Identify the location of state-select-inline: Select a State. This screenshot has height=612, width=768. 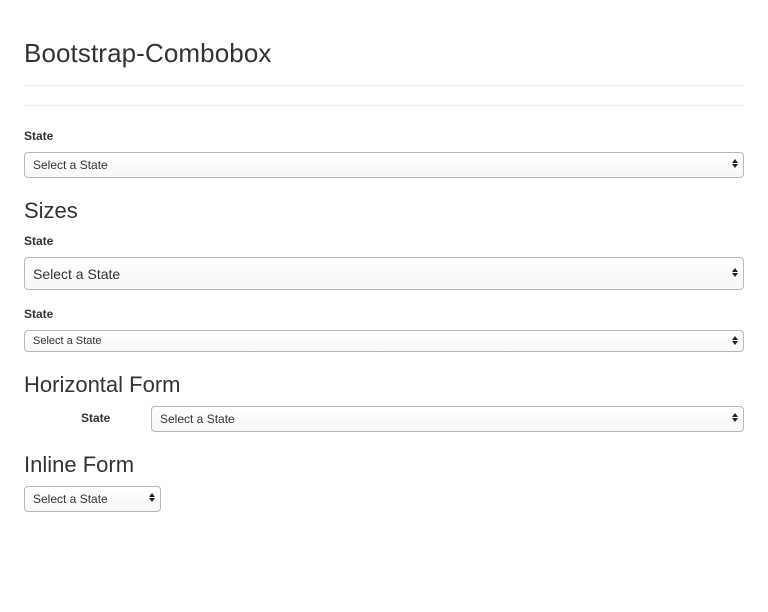
(92, 499).